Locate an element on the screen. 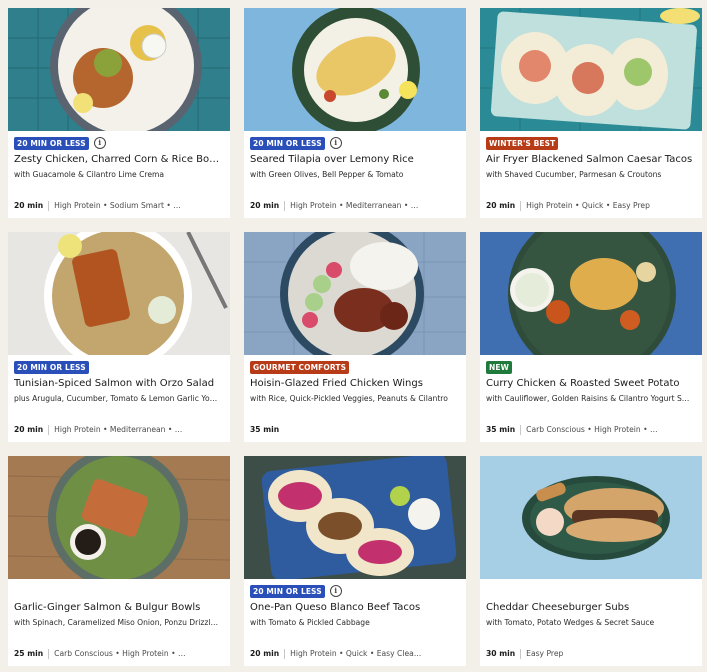 Image resolution: width=707 pixels, height=672 pixels. recipe-title: Seared Tilapia over Lemony Rice is located at coordinates (356, 160).